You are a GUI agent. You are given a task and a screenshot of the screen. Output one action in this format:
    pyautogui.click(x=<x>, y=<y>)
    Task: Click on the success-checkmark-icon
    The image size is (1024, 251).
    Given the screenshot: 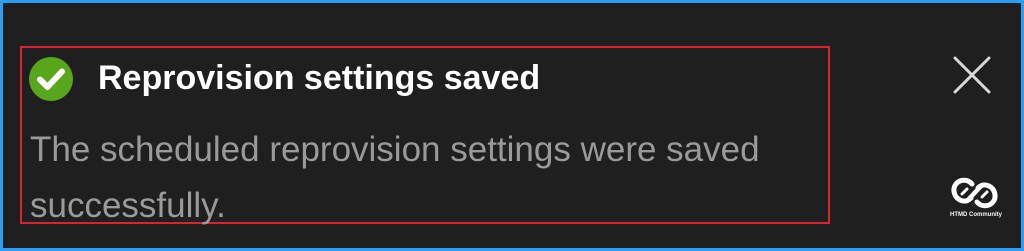 What is the action you would take?
    pyautogui.click(x=51, y=79)
    